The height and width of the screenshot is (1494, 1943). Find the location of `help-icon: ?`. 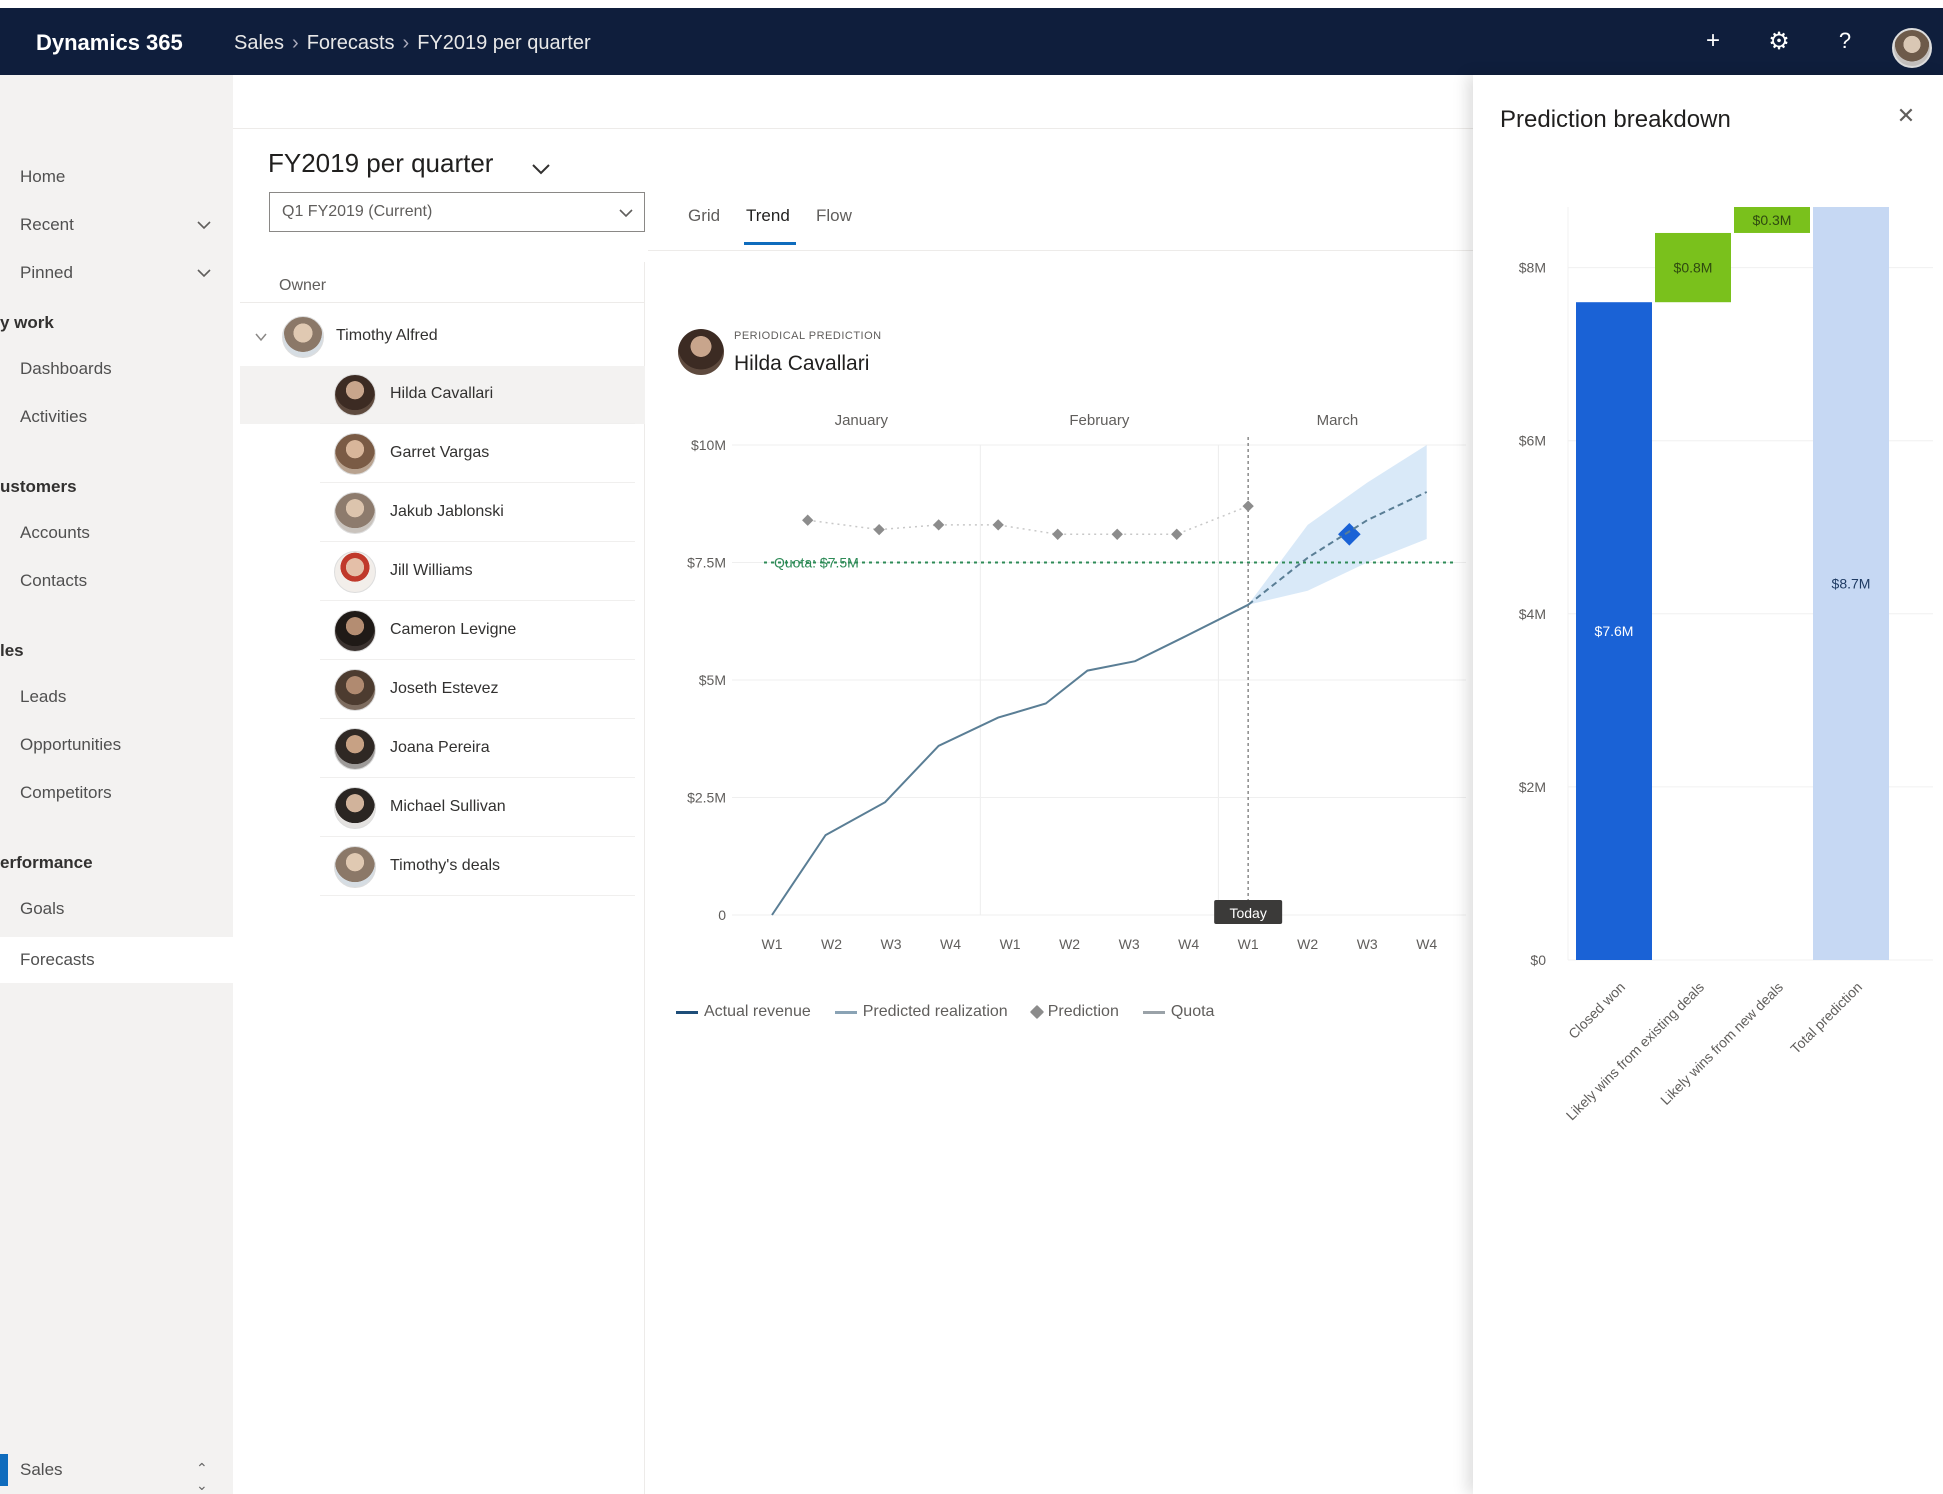

help-icon: ? is located at coordinates (1845, 41).